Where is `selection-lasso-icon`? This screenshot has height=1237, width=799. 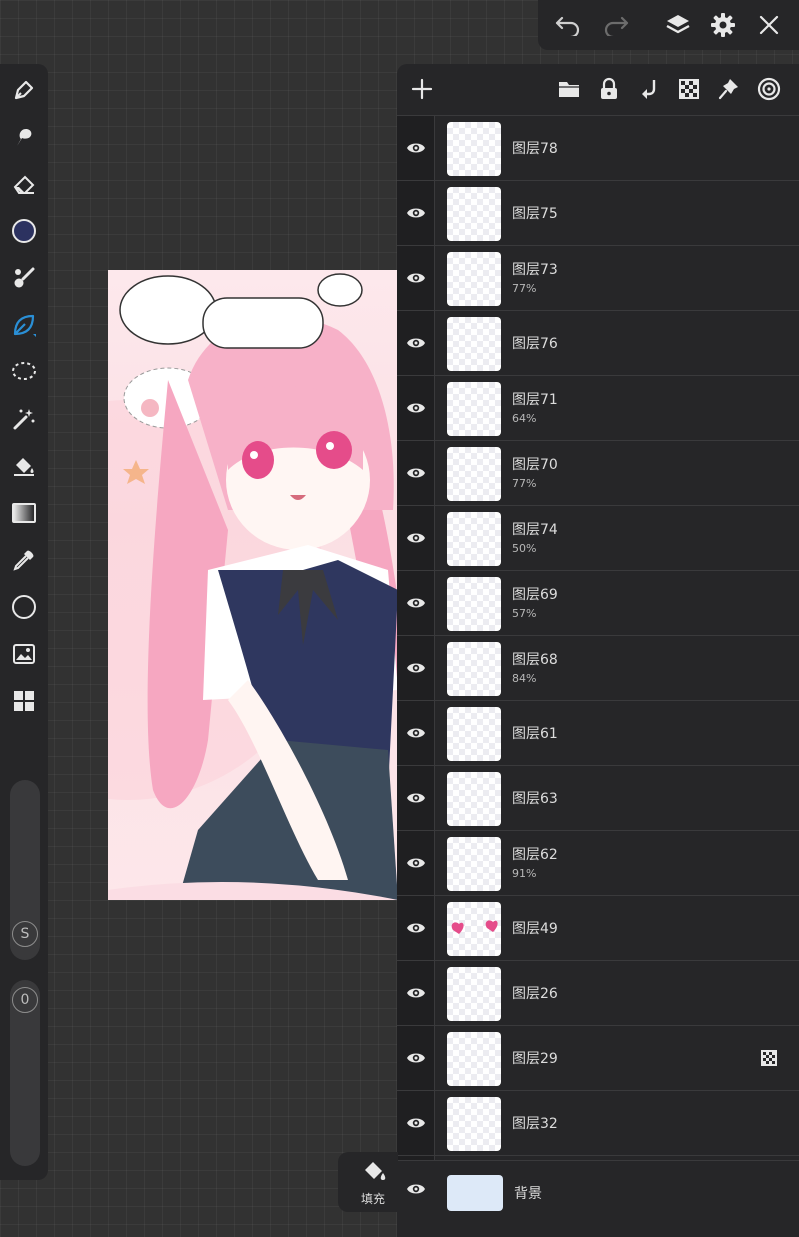 selection-lasso-icon is located at coordinates (24, 372).